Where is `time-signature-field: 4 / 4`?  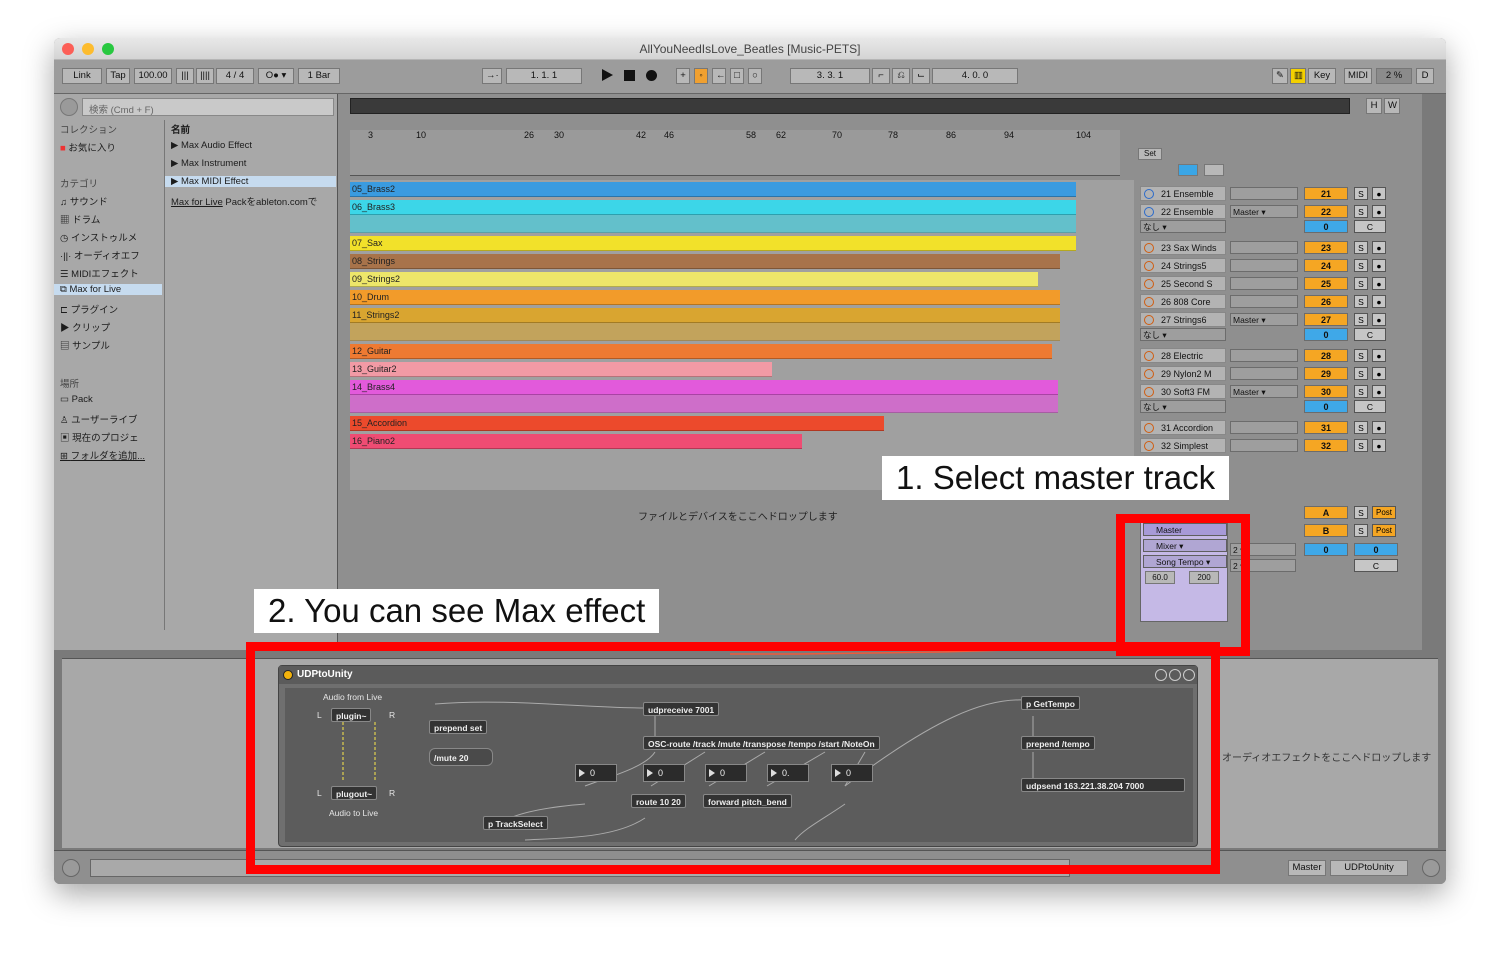 time-signature-field: 4 / 4 is located at coordinates (235, 76).